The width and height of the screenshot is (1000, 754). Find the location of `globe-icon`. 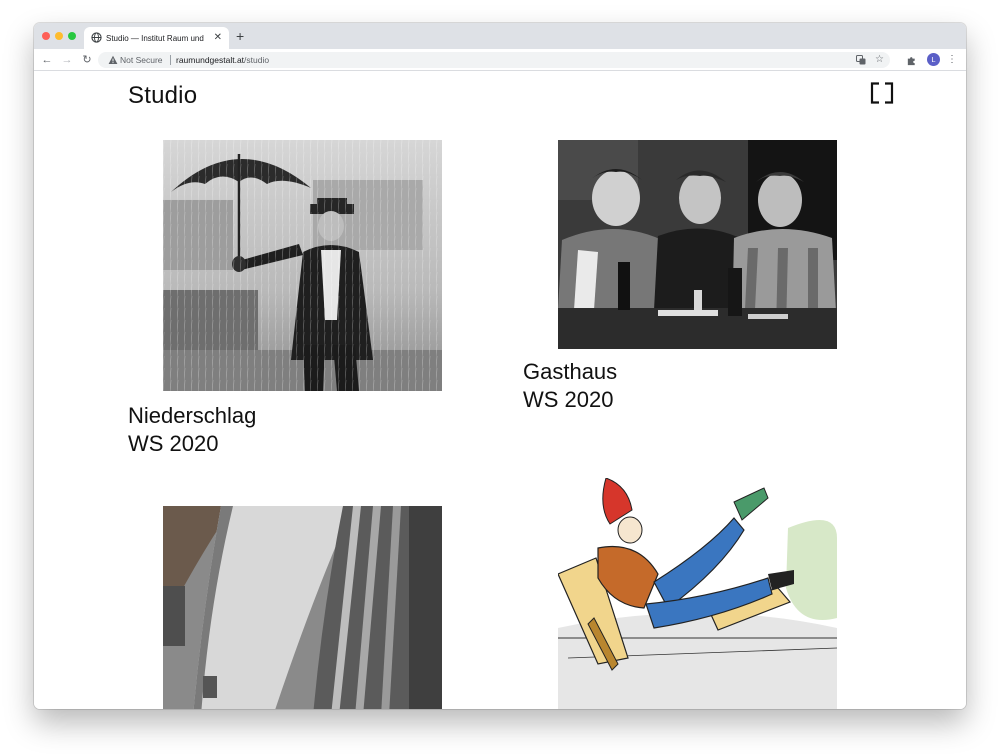

globe-icon is located at coordinates (96, 37).